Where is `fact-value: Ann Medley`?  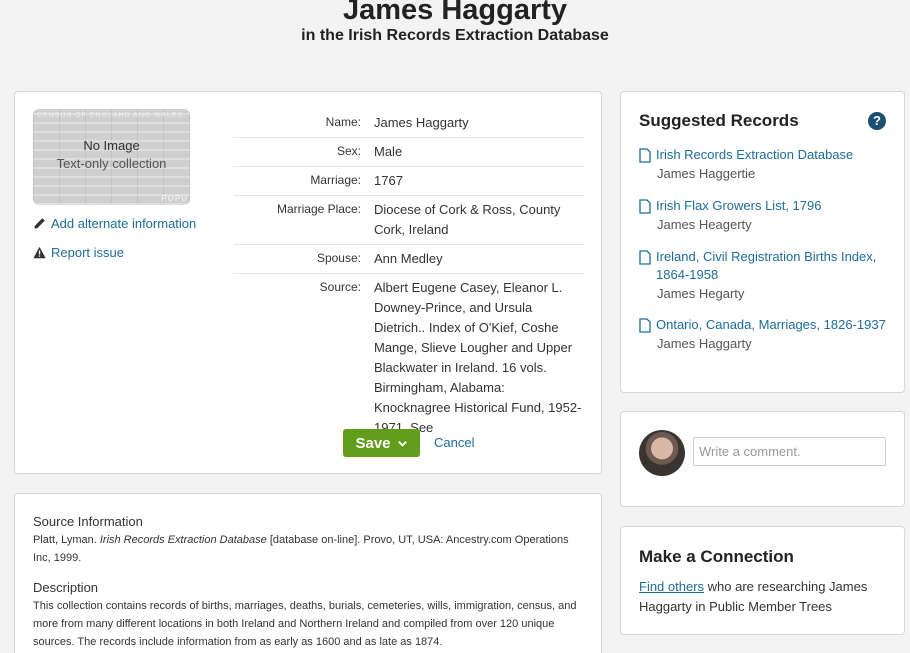
fact-value: Ann Medley is located at coordinates (408, 258).